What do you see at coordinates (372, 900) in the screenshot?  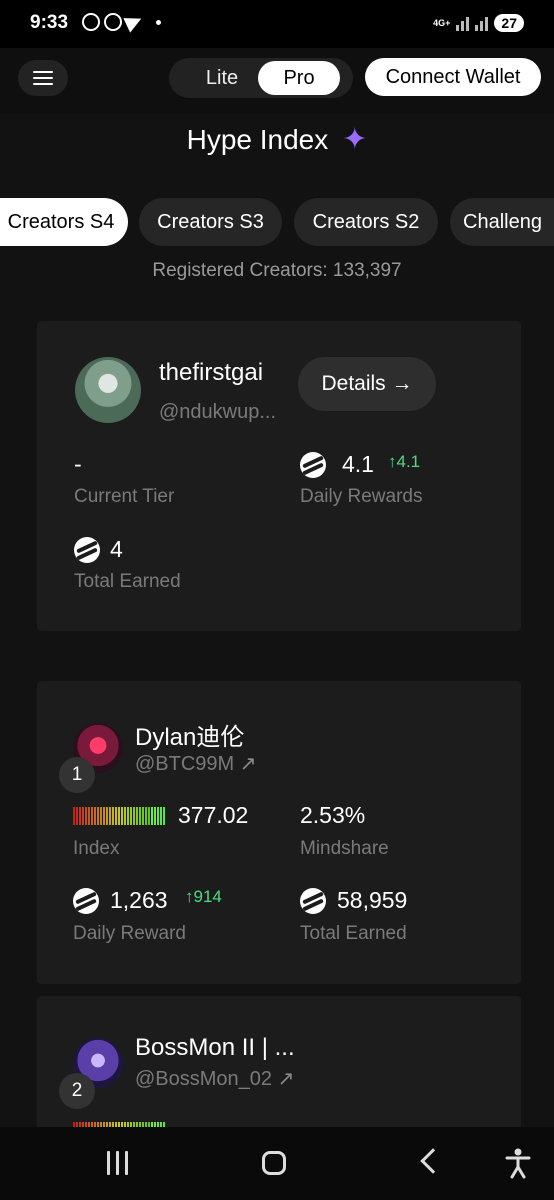 I see `total-earned-value: 58,959` at bounding box center [372, 900].